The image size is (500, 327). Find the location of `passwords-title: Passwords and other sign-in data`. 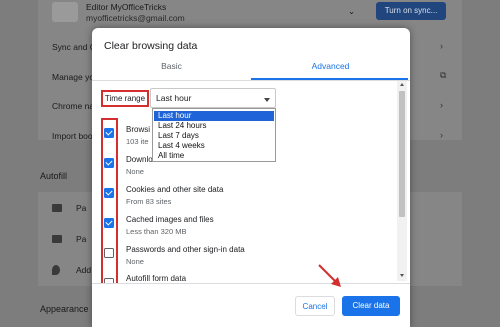

passwords-title: Passwords and other sign-in data is located at coordinates (185, 249).